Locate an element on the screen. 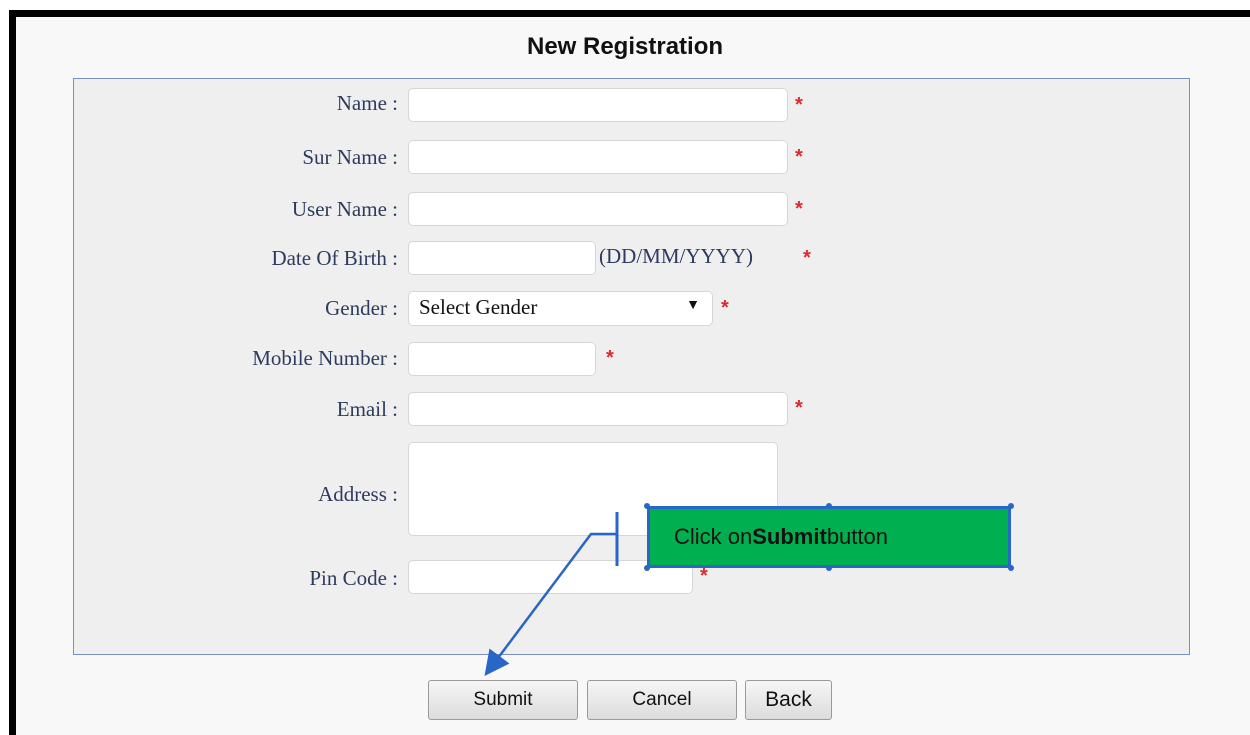 Image resolution: width=1250 pixels, height=735 pixels. callout-bold-text: Submit is located at coordinates (789, 536).